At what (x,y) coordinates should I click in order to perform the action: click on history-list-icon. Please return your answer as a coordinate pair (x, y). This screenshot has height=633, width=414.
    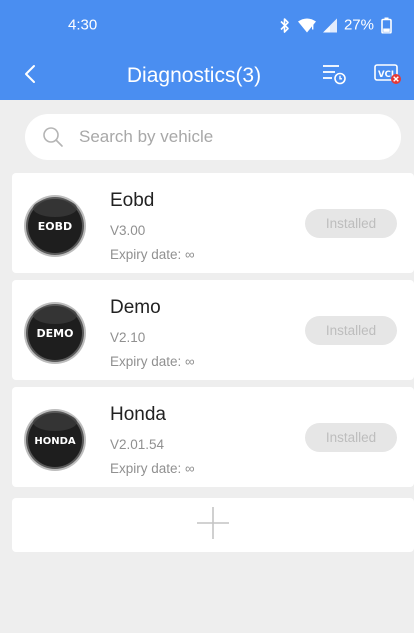
    Looking at the image, I should click on (334, 76).